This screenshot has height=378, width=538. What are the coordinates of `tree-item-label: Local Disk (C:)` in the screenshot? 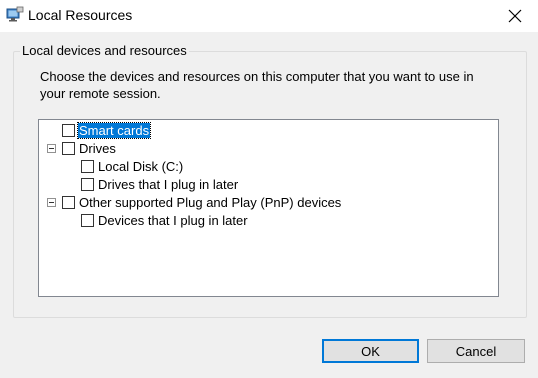 It's located at (141, 166).